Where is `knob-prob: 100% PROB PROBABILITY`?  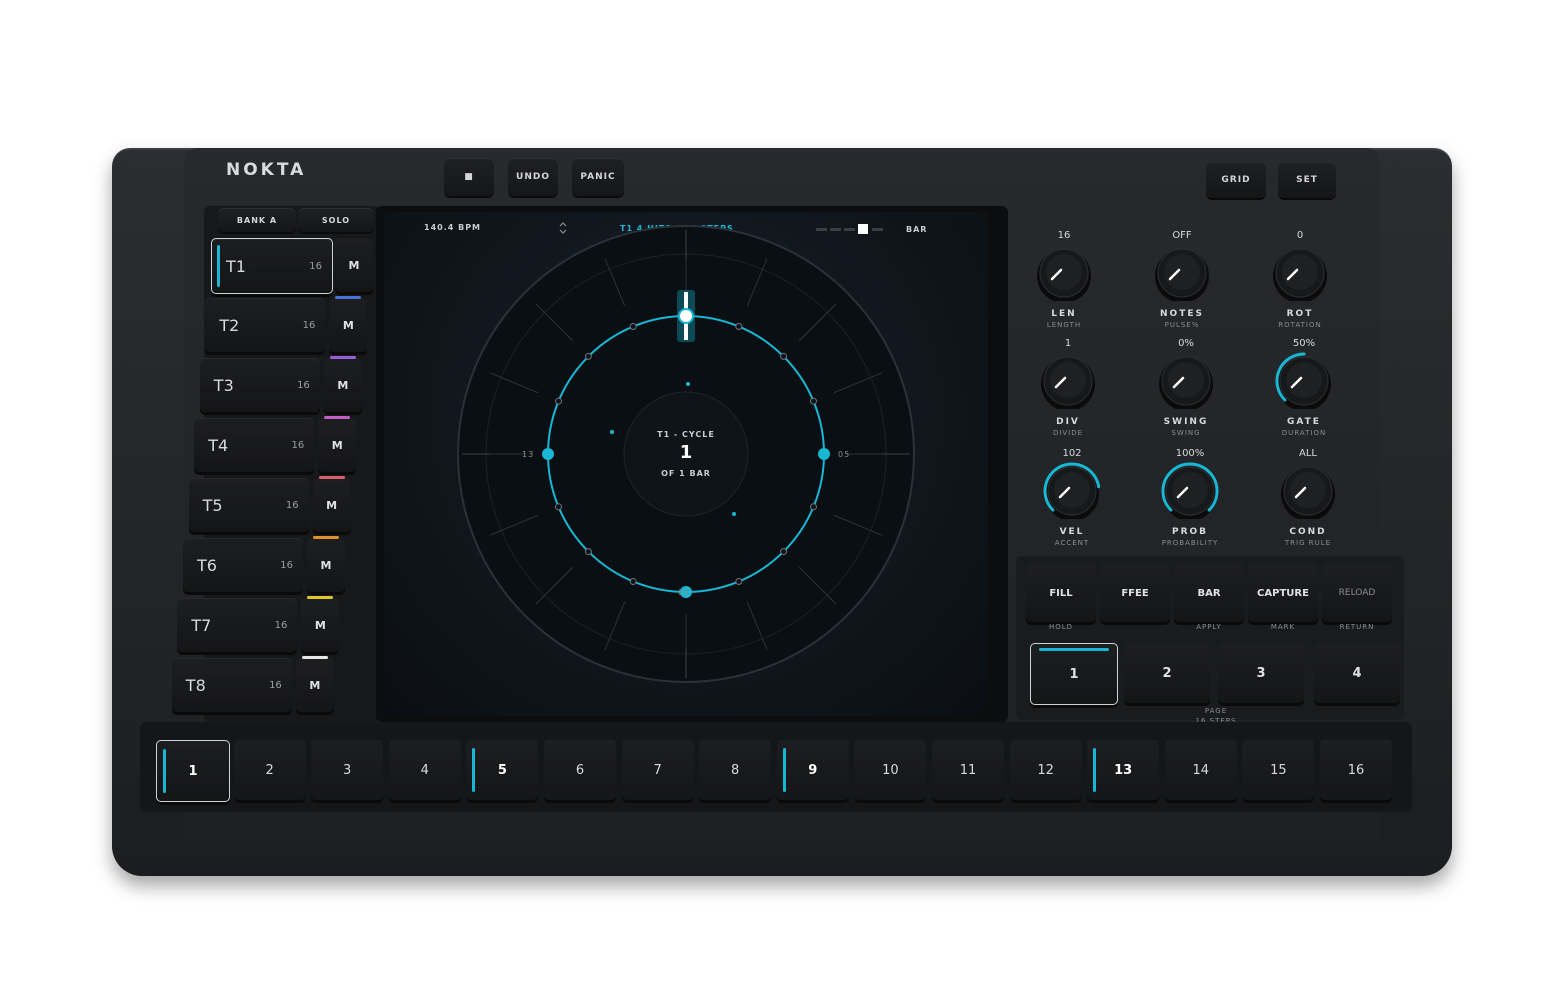
knob-prob: 100% PROB PROBABILITY is located at coordinates (1190, 503).